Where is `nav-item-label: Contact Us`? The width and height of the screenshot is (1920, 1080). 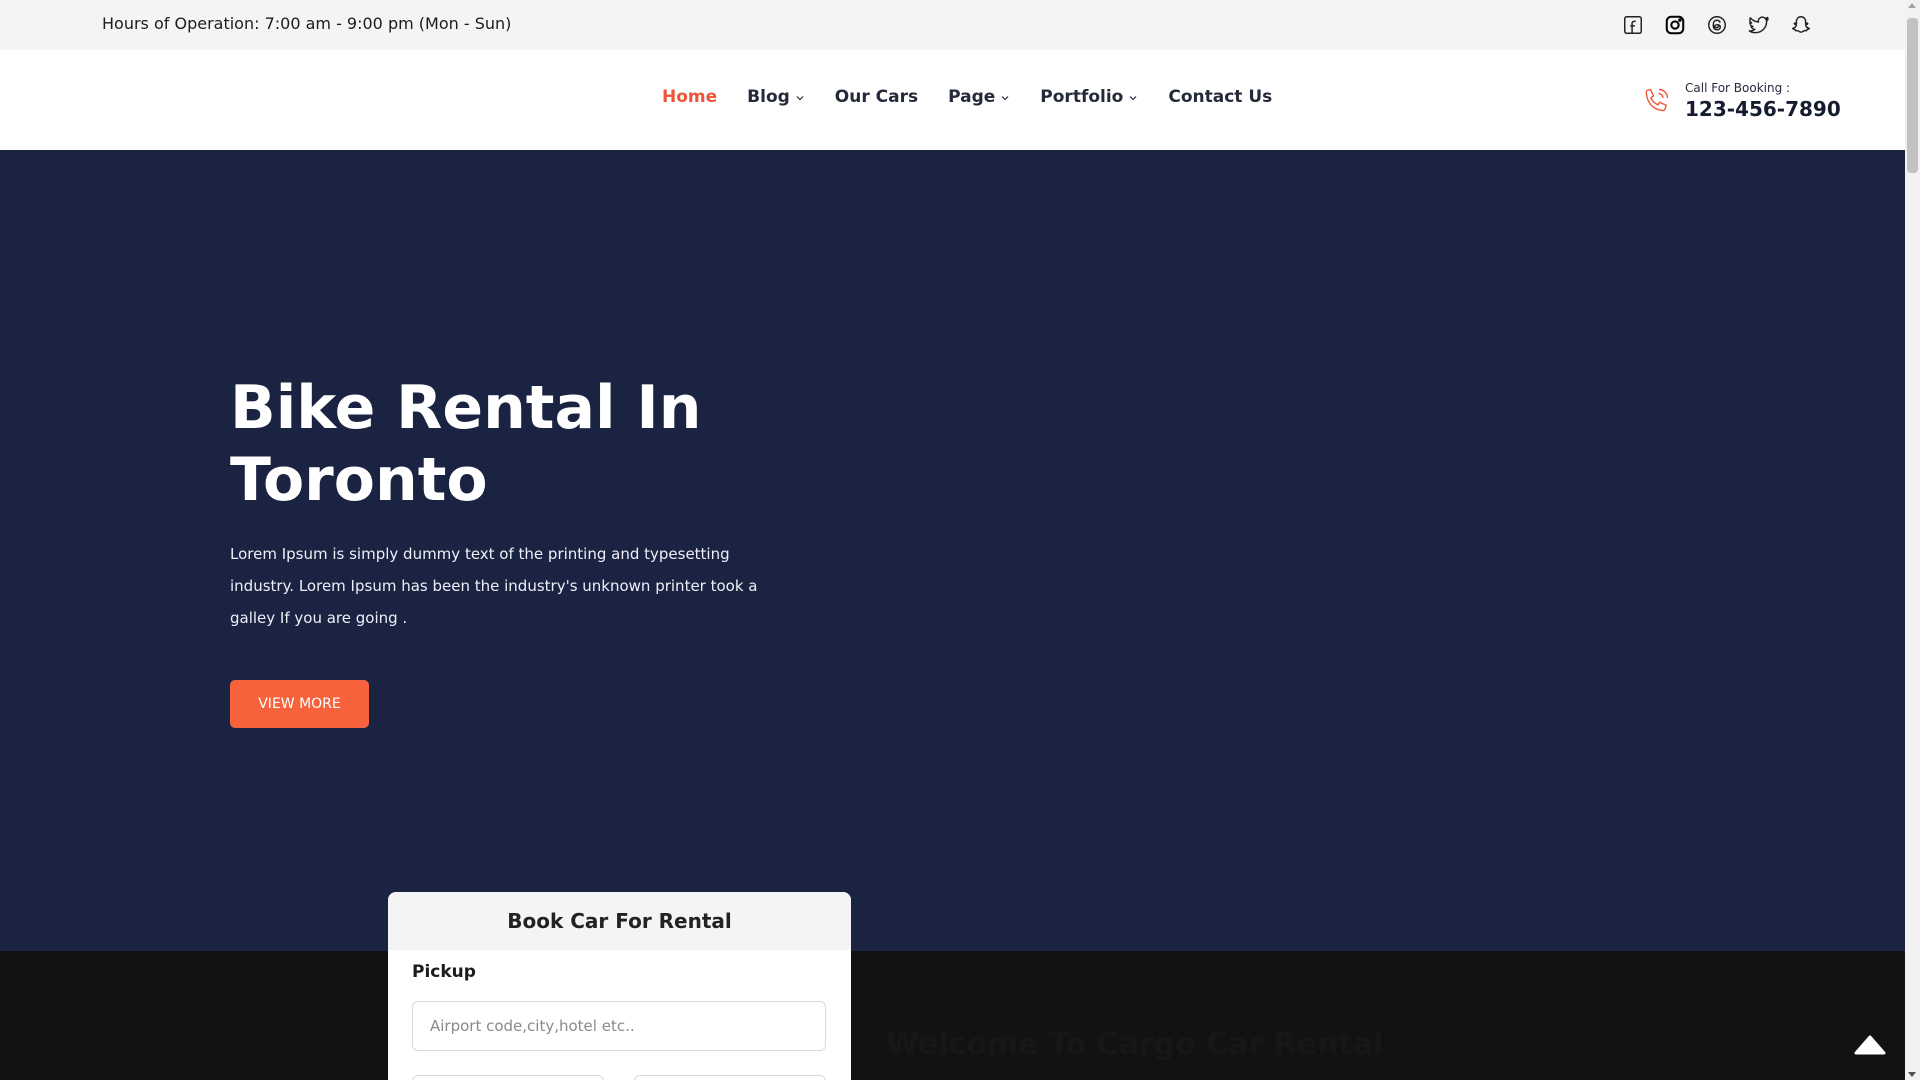 nav-item-label: Contact Us is located at coordinates (1220, 97).